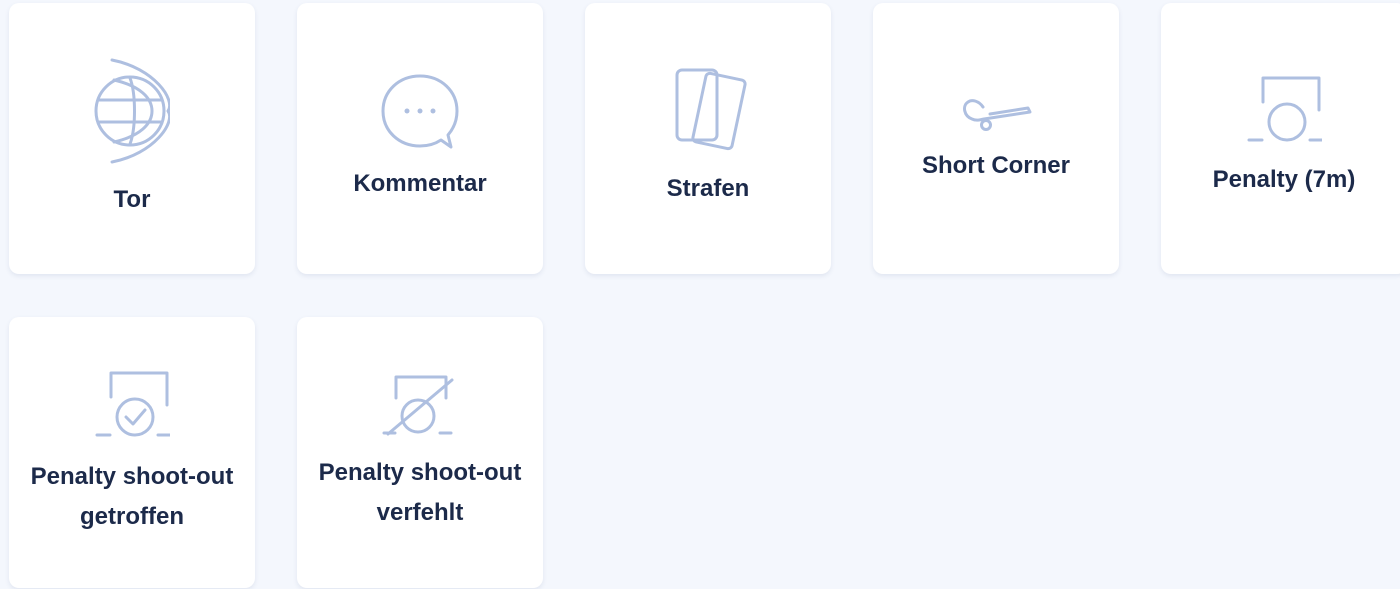  I want to click on shootout-missed-label-line2: verfehlt, so click(420, 512).